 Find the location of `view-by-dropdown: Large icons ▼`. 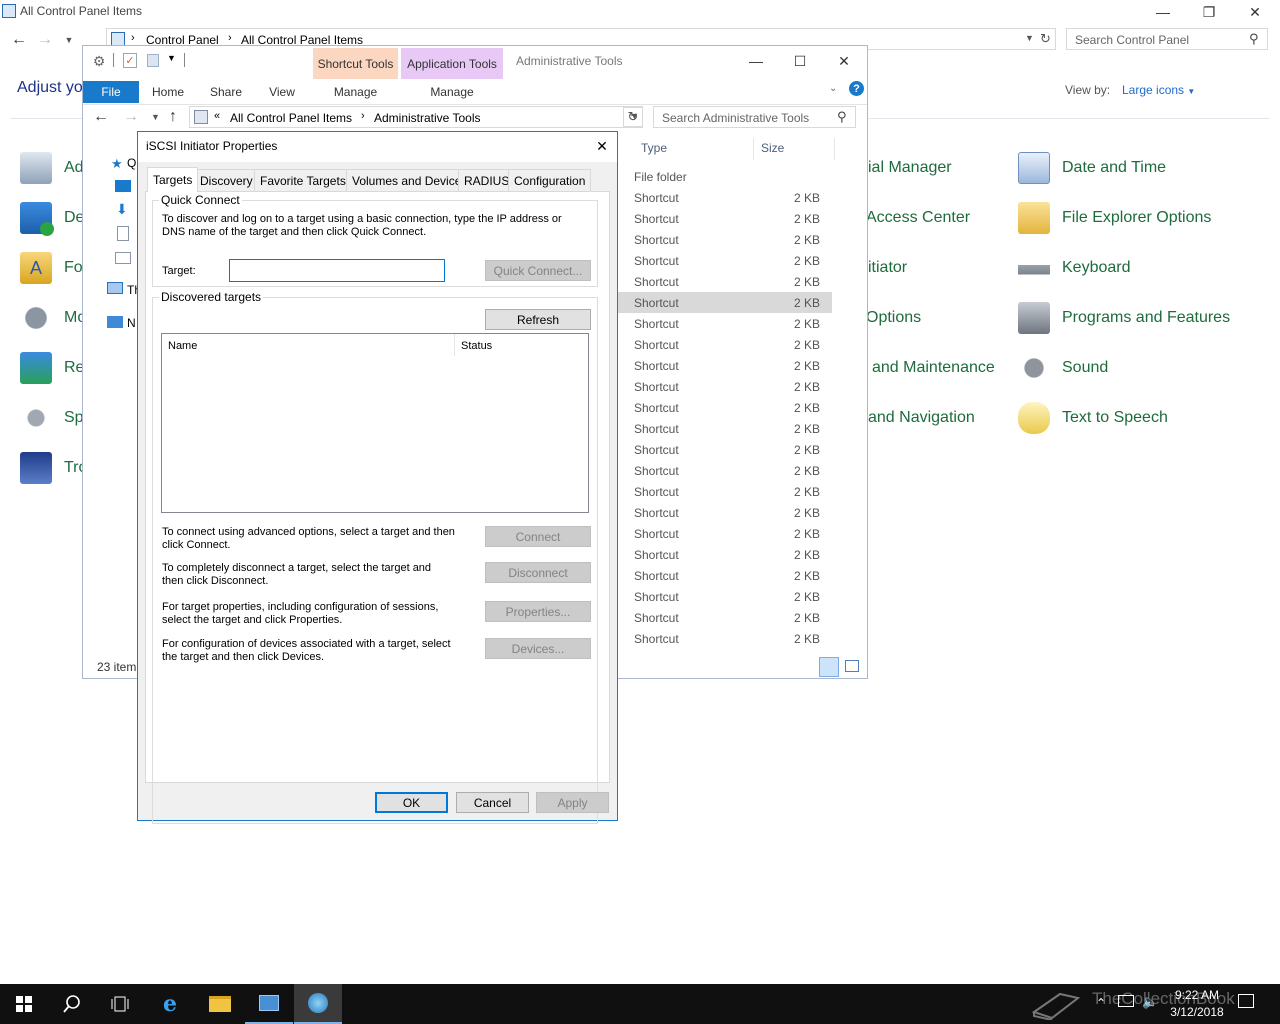

view-by-dropdown: Large icons ▼ is located at coordinates (1158, 90).